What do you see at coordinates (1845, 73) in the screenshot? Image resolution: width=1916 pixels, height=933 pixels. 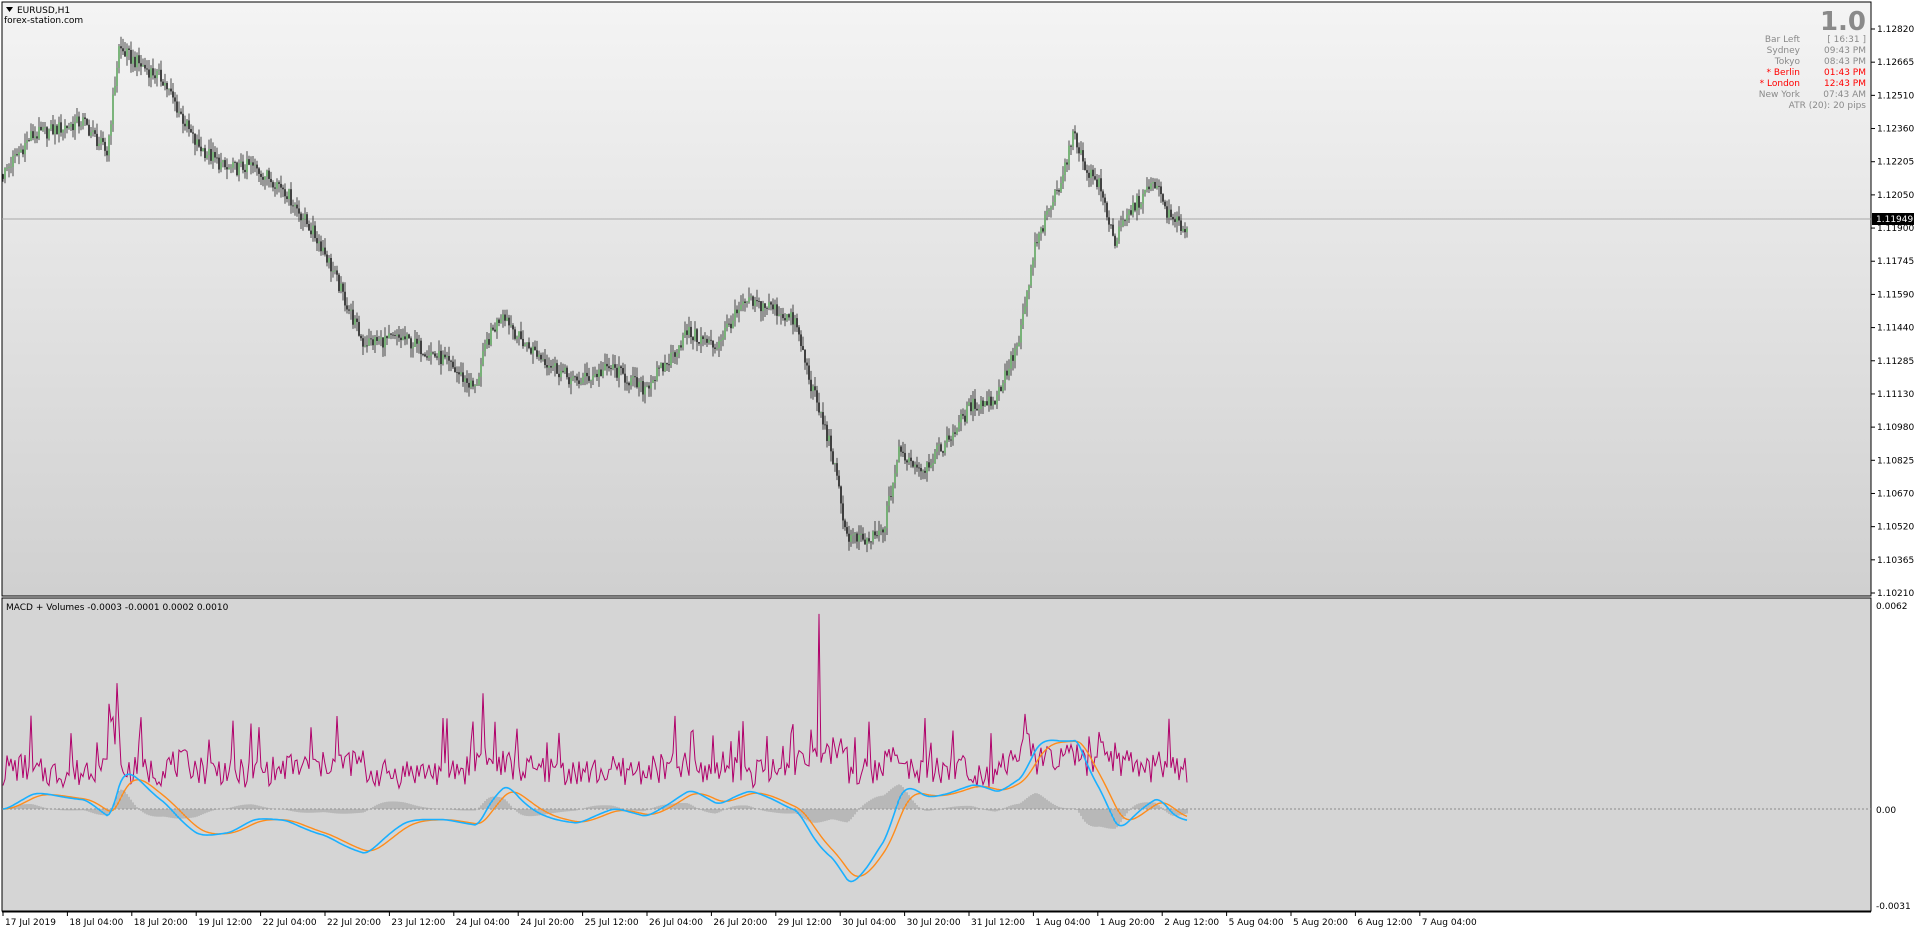 I see `session-time: 01:43 PM` at bounding box center [1845, 73].